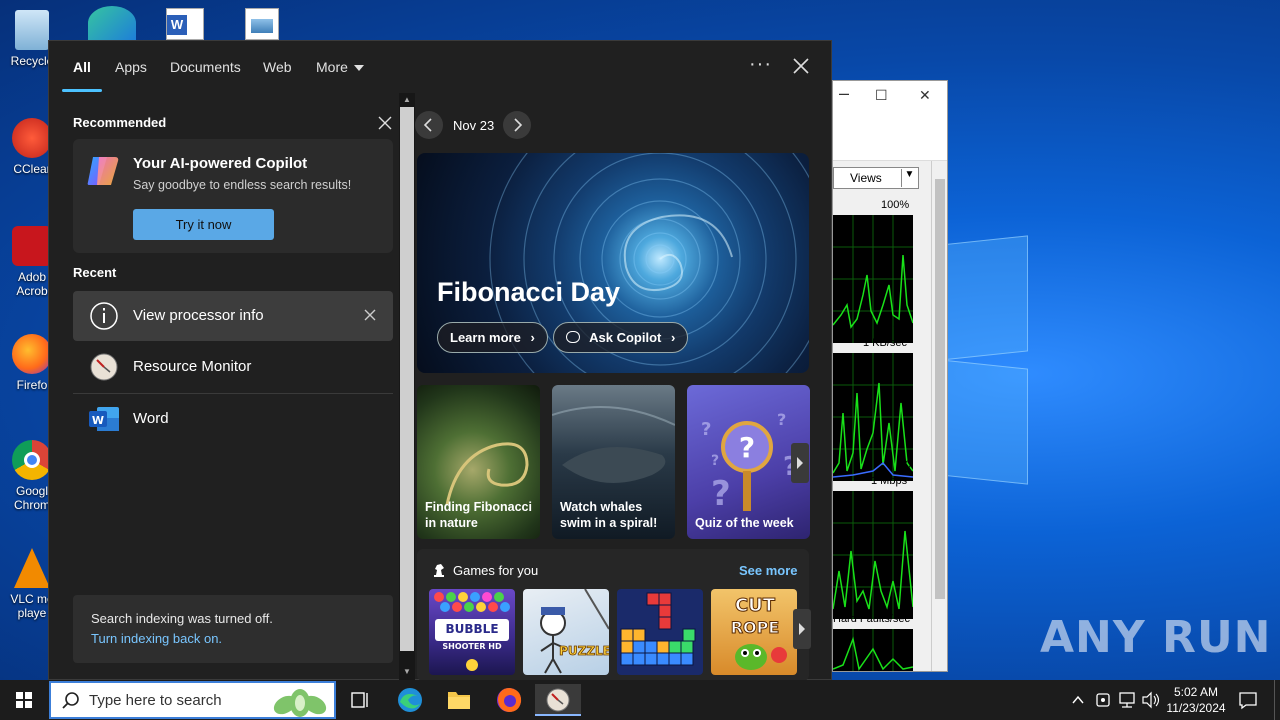 The width and height of the screenshot is (1280, 720). I want to click on edge-desktop-icon, so click(112, 23).